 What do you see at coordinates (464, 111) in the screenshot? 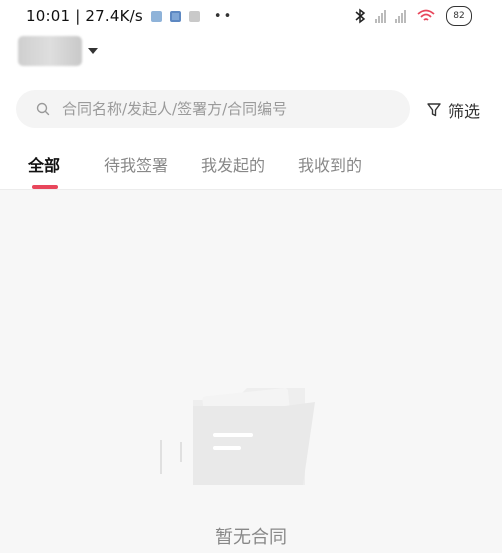
I see `filter-label: 筛选` at bounding box center [464, 111].